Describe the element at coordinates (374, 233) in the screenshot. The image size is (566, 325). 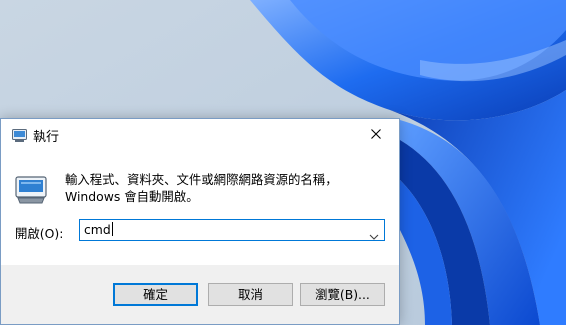
I see `chevron-down-icon` at that location.